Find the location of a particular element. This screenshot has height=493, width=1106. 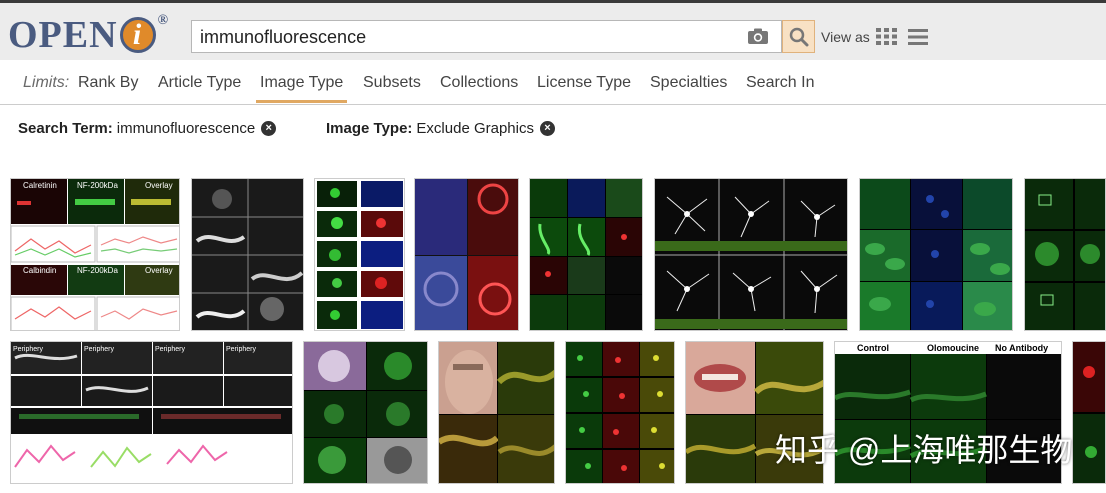

tab-image-type: Image Type is located at coordinates (301, 83).